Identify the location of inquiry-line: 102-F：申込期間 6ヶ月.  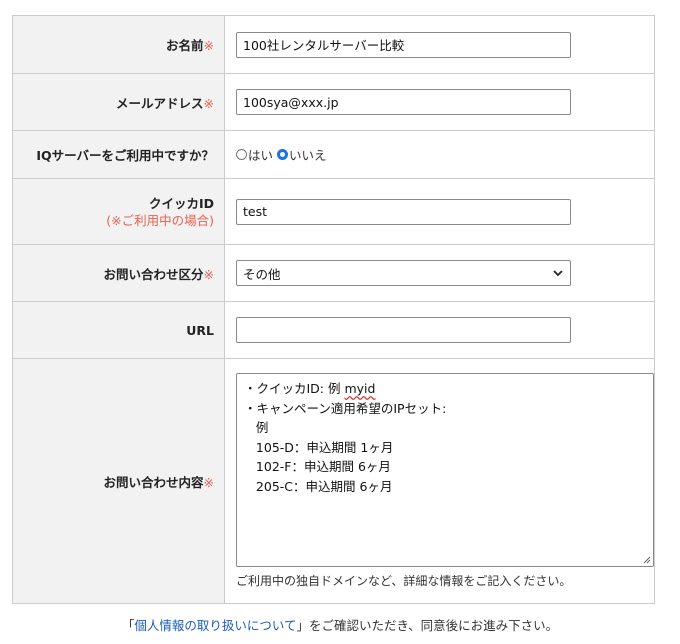
(317, 467).